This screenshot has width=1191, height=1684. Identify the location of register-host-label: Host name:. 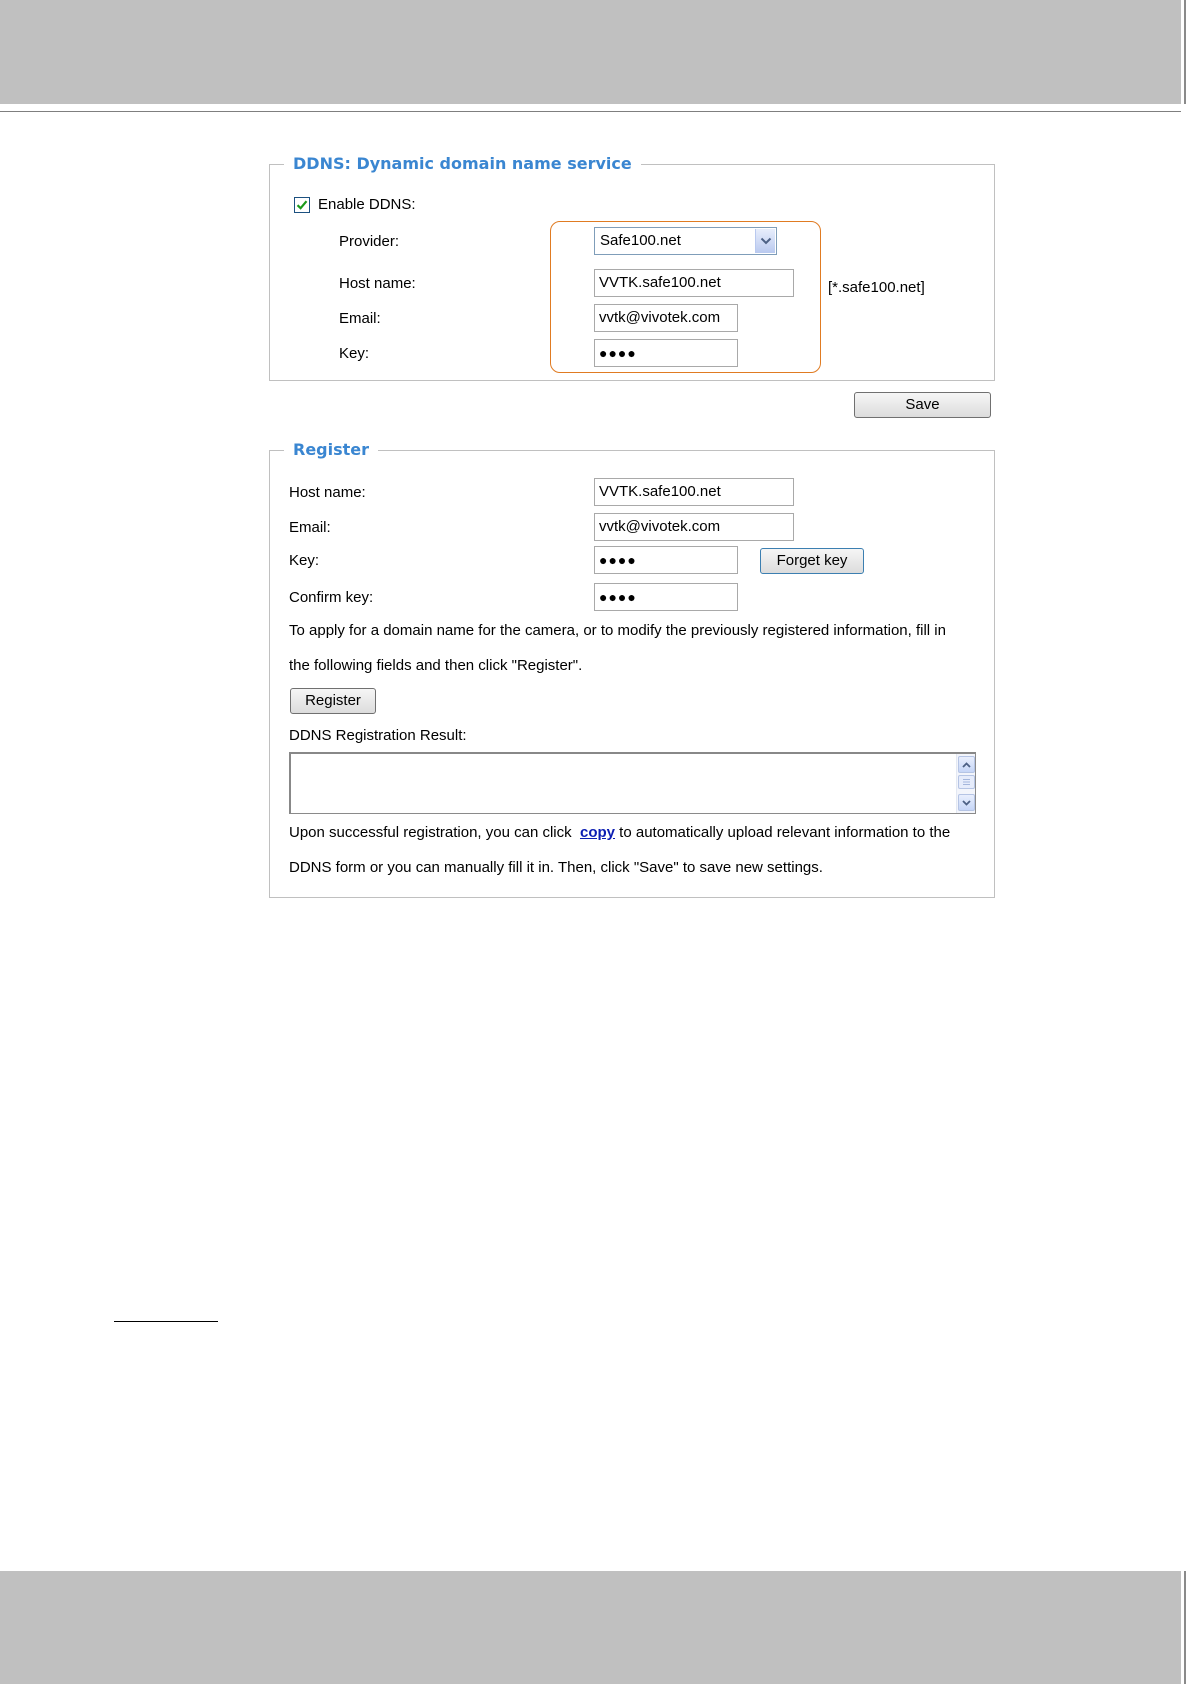
(327, 492).